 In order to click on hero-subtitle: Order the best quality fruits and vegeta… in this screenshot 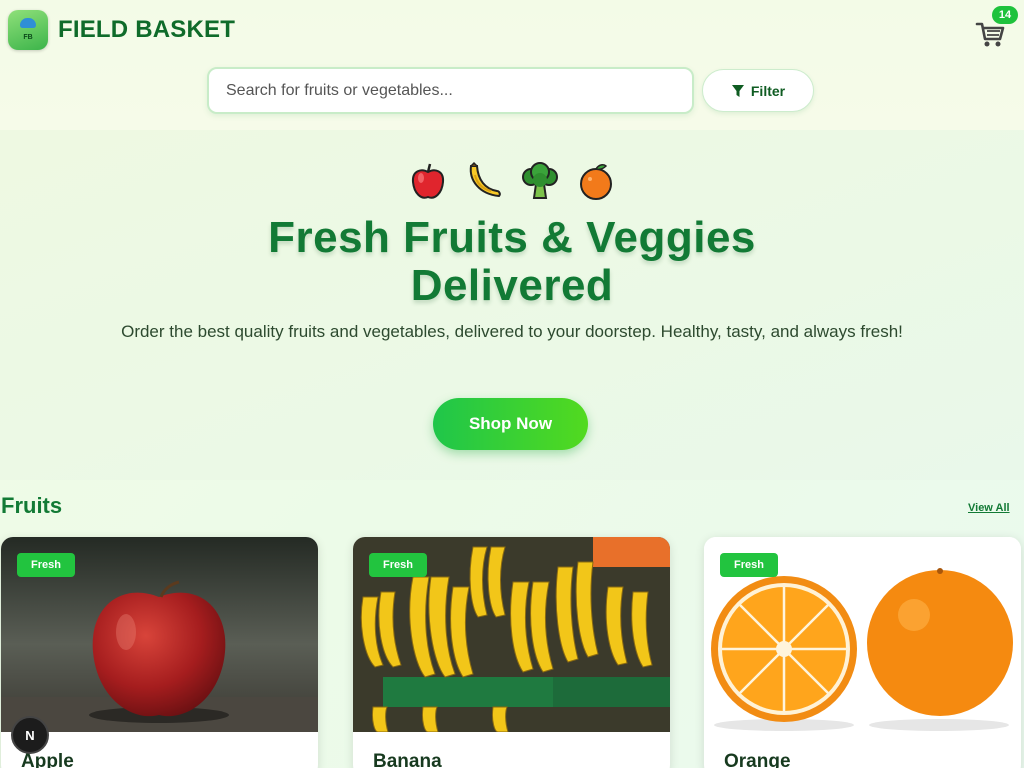, I will do `click(512, 331)`.